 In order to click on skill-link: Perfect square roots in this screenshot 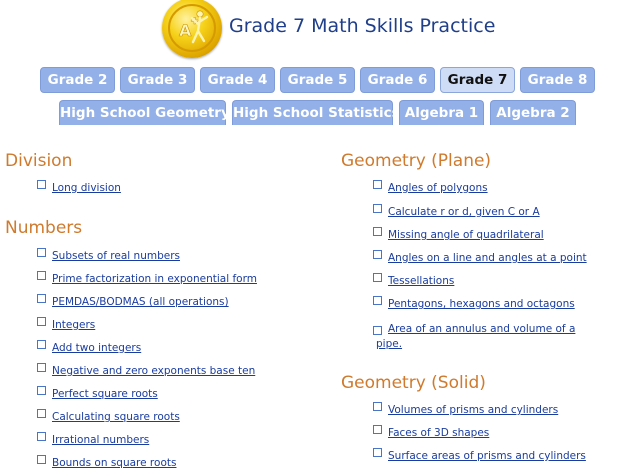, I will do `click(105, 394)`.